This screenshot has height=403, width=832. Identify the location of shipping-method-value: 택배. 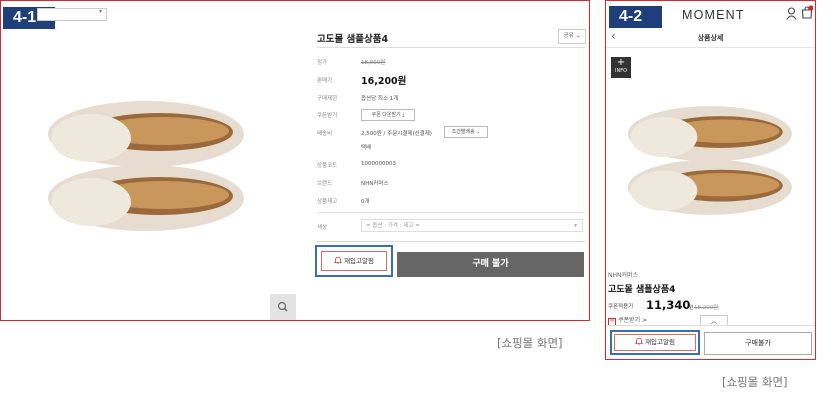
(366, 148).